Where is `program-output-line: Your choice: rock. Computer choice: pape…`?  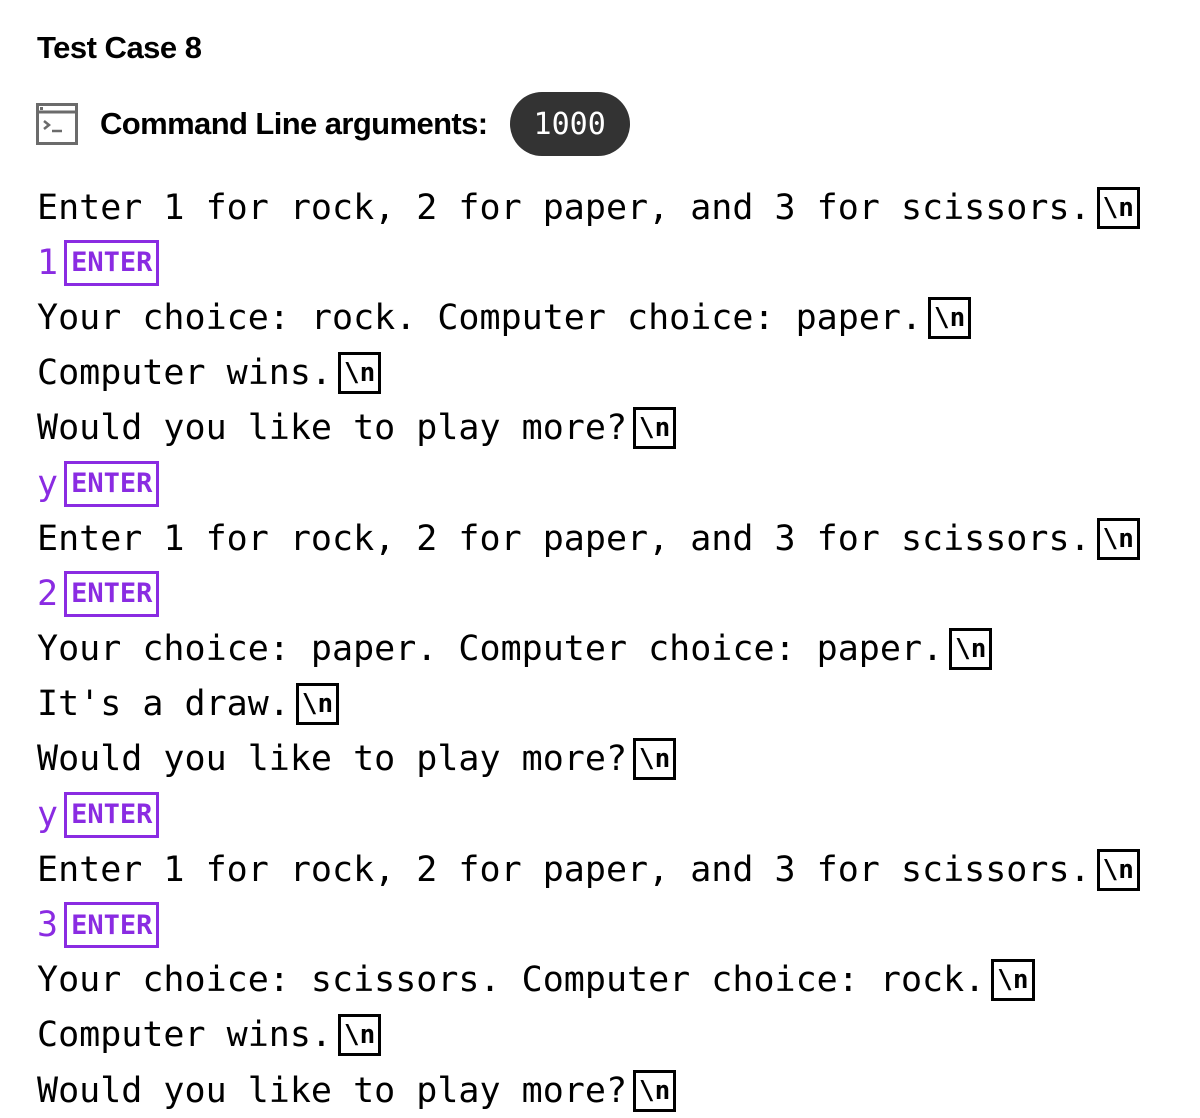 program-output-line: Your choice: rock. Computer choice: pape… is located at coordinates (588, 317).